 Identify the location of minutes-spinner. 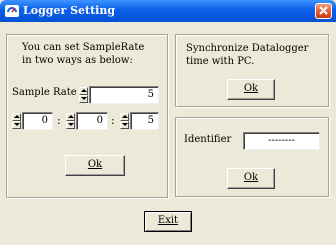
(70, 121).